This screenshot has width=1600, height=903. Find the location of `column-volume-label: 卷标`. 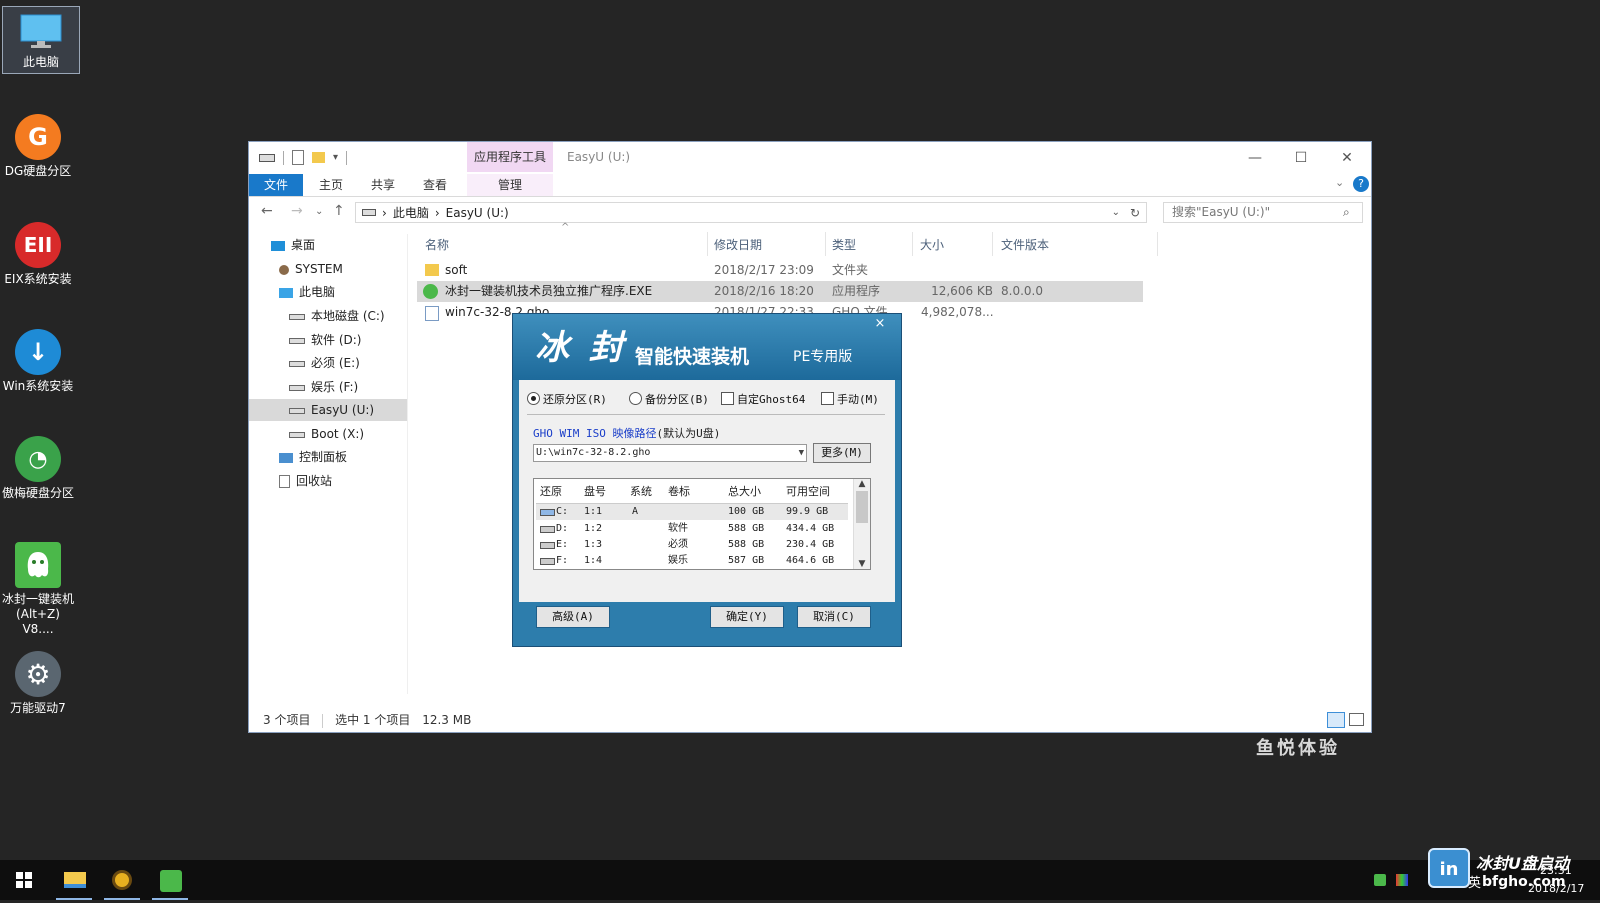

column-volume-label: 卷标 is located at coordinates (679, 492).